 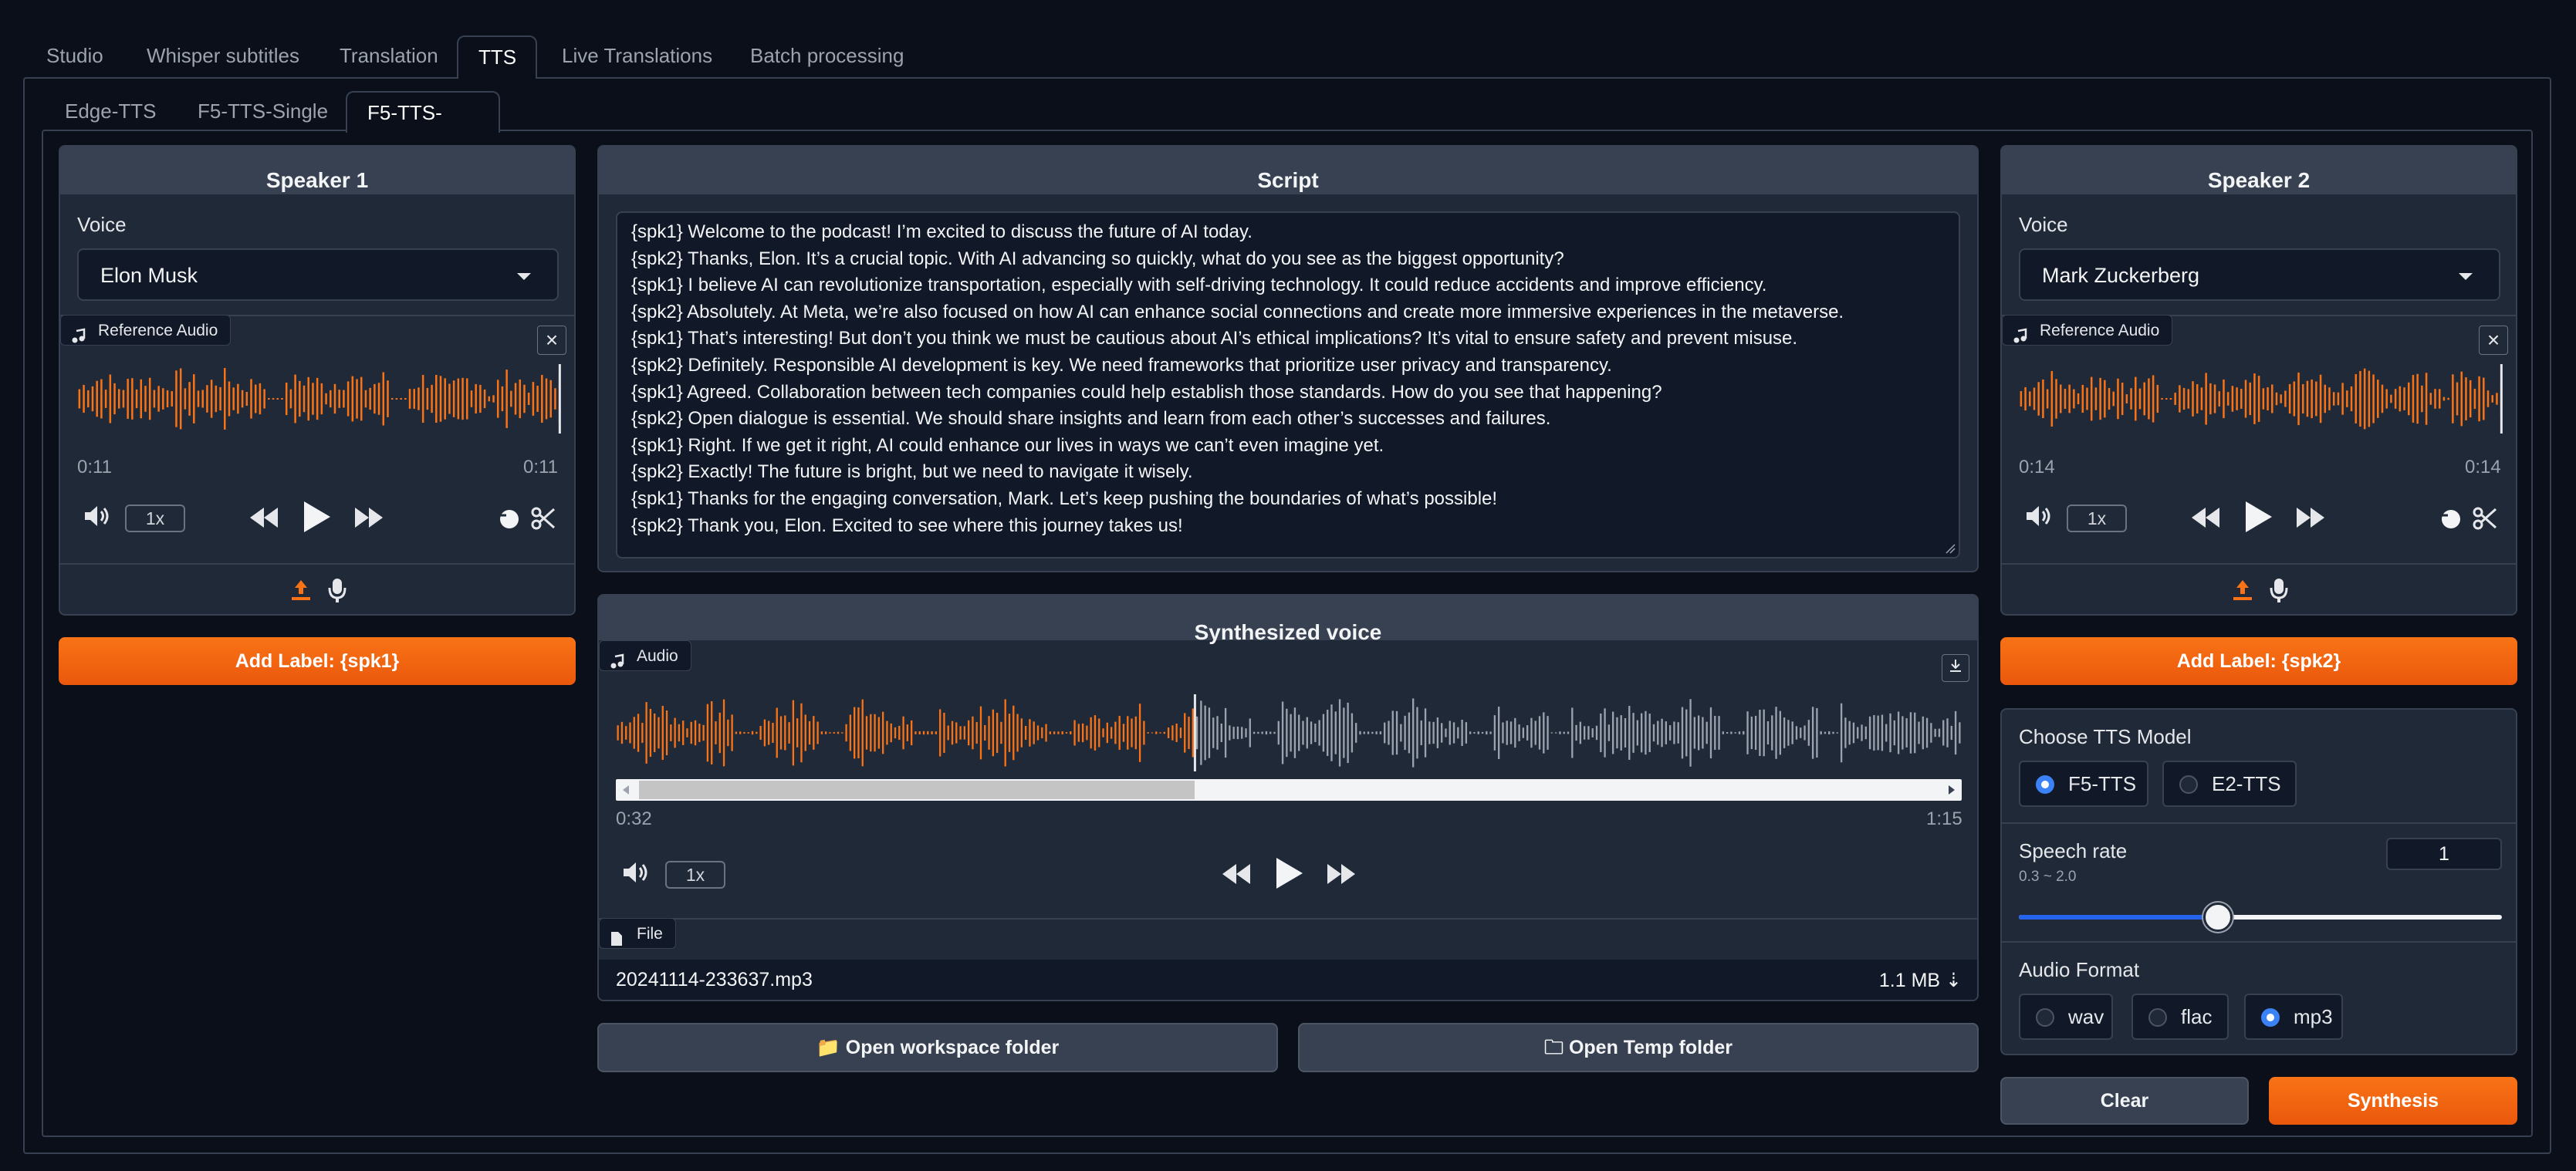 I want to click on speech-rate-slider-thumb, so click(x=2217, y=917).